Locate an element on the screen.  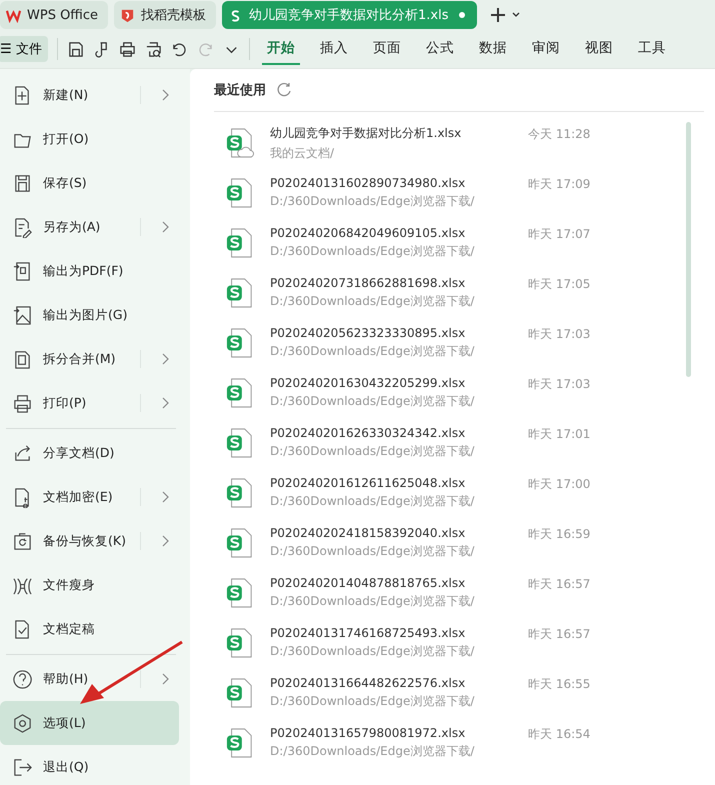
menu-item: 打开(O) is located at coordinates (89, 139).